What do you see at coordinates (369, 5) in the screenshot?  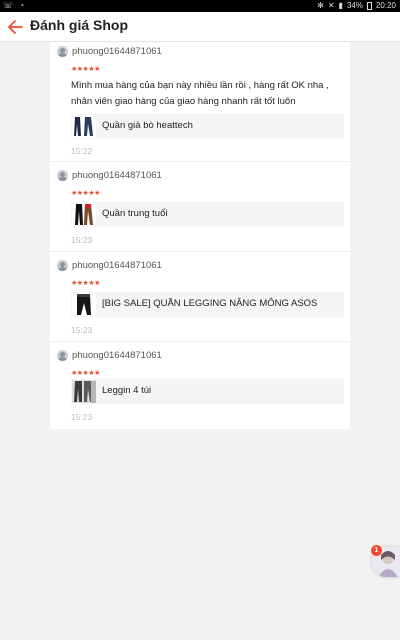 I see `battery-icon` at bounding box center [369, 5].